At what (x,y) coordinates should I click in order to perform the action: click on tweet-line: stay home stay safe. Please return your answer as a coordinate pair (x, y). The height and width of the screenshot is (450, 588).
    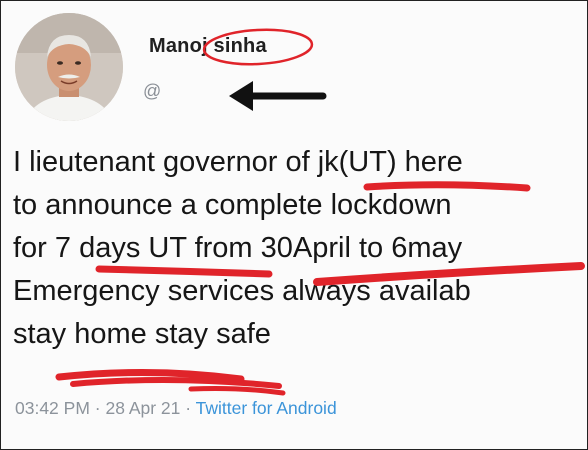
    Looking at the image, I should click on (142, 334).